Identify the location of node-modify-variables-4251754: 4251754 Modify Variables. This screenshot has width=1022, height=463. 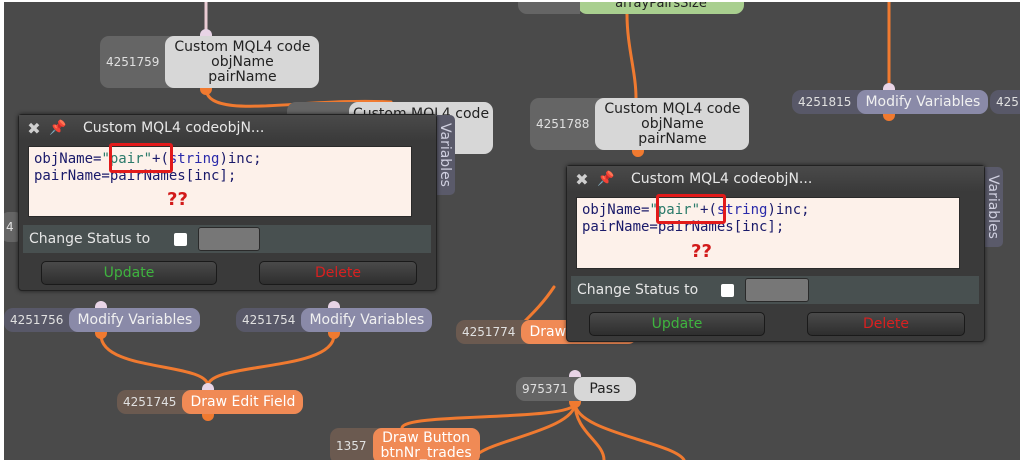
(334, 320).